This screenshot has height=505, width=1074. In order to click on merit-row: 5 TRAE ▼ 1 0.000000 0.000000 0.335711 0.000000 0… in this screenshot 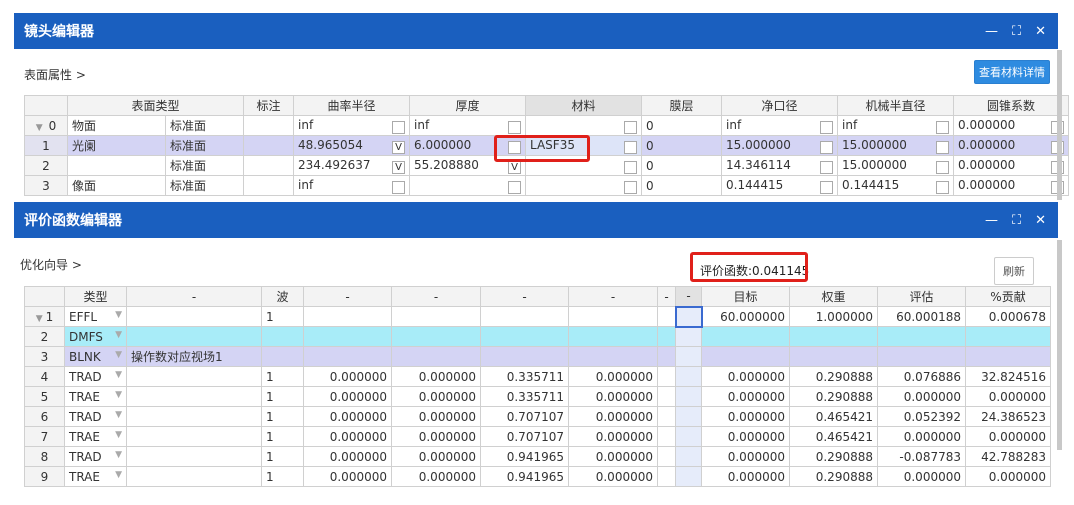, I will do `click(537, 396)`.